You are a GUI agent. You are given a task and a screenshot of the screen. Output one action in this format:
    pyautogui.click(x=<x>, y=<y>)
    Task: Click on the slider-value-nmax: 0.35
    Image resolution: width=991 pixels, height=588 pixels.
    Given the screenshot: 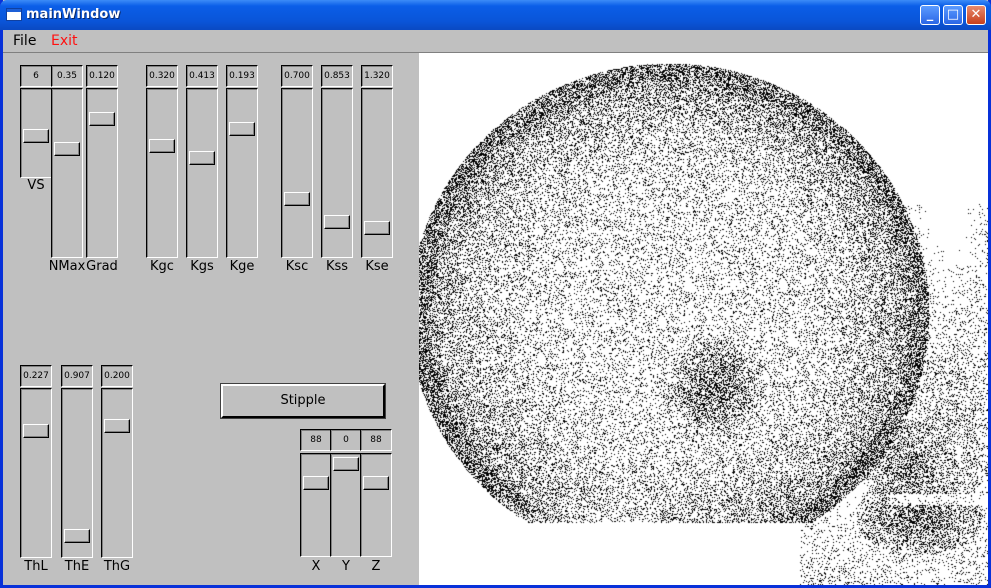 What is the action you would take?
    pyautogui.click(x=67, y=76)
    